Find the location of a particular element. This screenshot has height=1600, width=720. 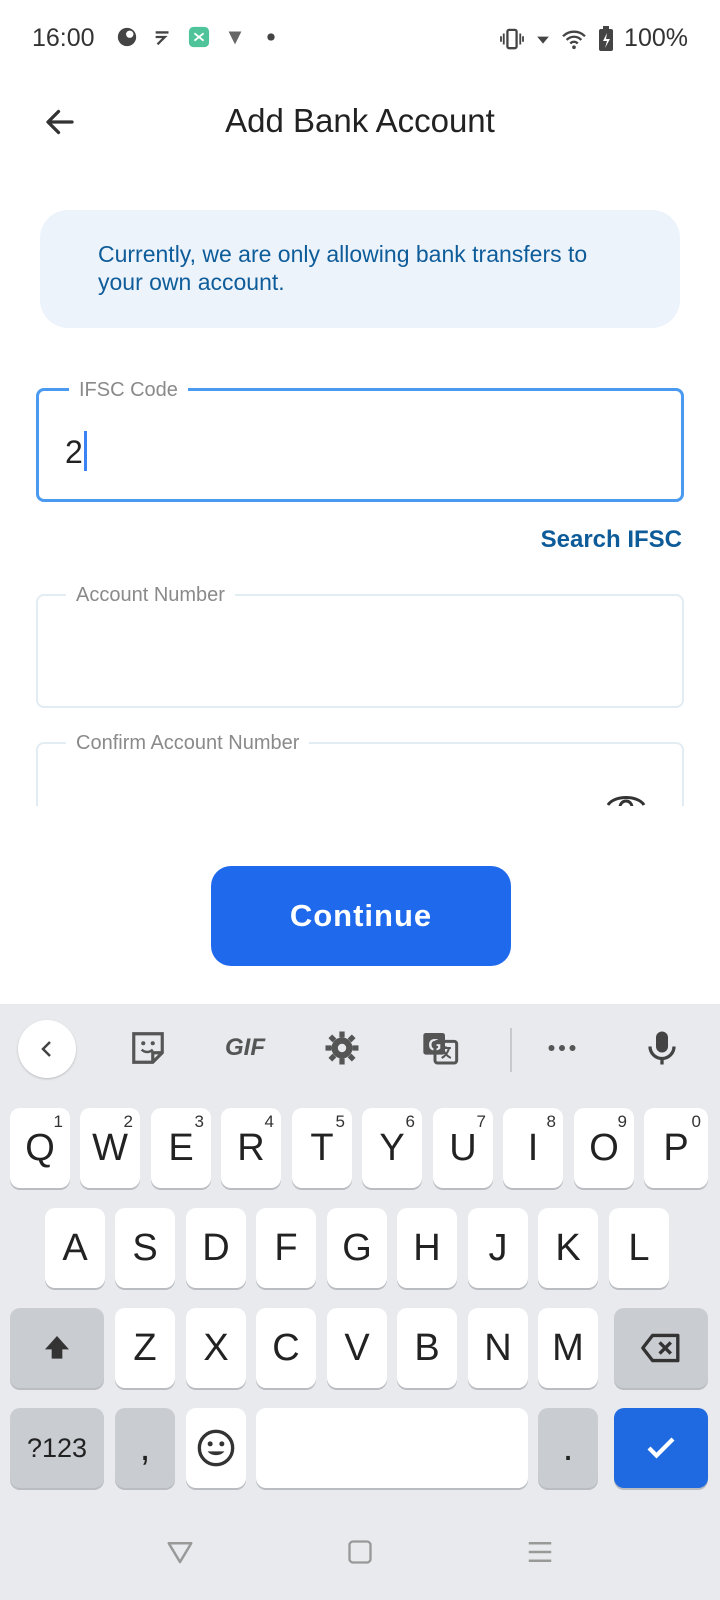

key-p: P0 is located at coordinates (676, 1148).